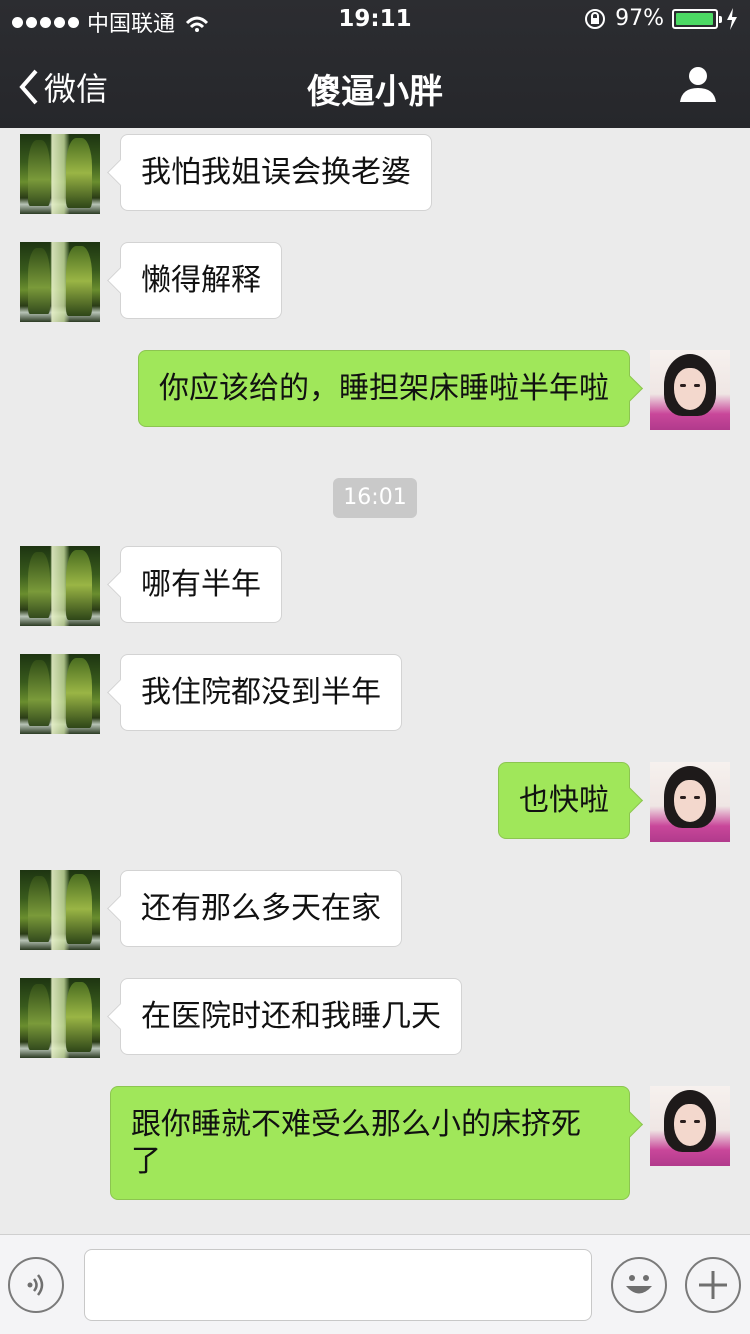 The width and height of the screenshot is (750, 1334). I want to click on battery-percent: 97%, so click(639, 18).